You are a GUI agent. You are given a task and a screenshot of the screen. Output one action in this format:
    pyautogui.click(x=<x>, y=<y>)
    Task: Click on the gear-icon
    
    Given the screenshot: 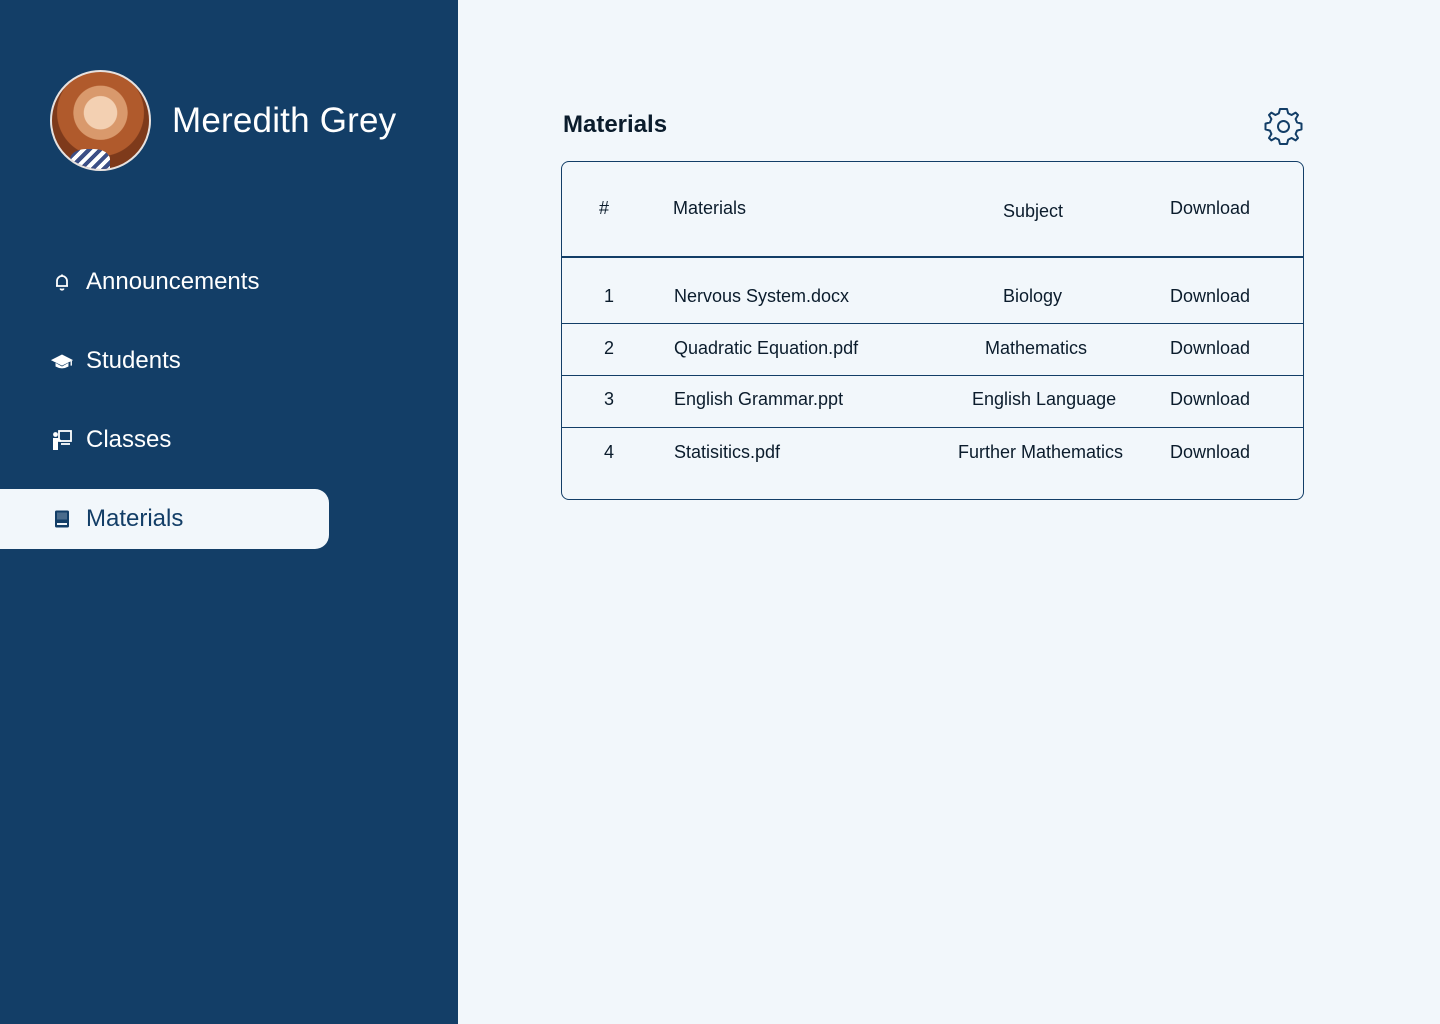 What is the action you would take?
    pyautogui.click(x=1283, y=126)
    